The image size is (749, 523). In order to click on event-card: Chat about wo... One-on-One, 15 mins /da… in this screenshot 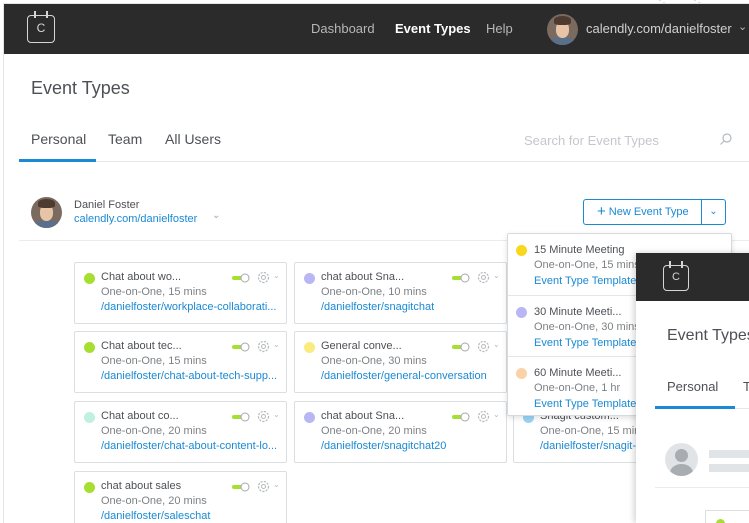, I will do `click(180, 293)`.